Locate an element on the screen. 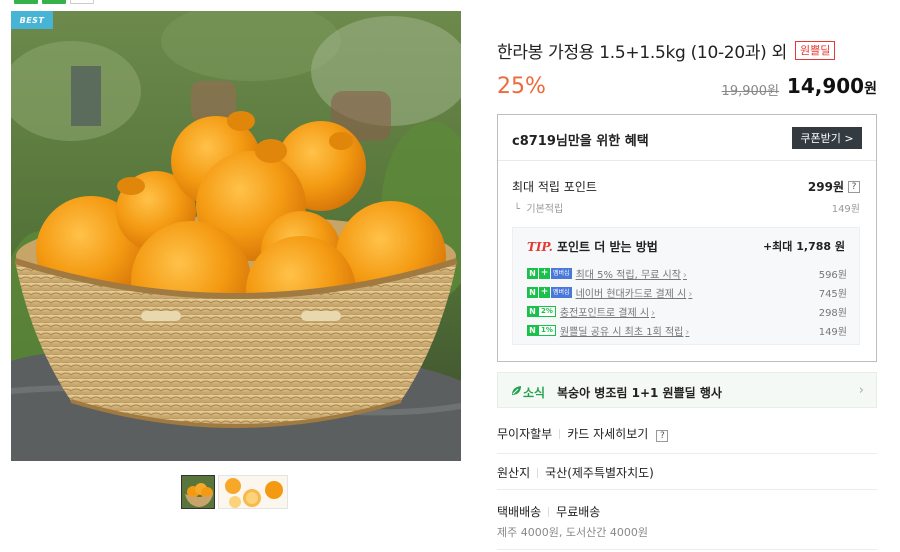  tip-title-text: 포인트 더 받는 방법 is located at coordinates (607, 247).